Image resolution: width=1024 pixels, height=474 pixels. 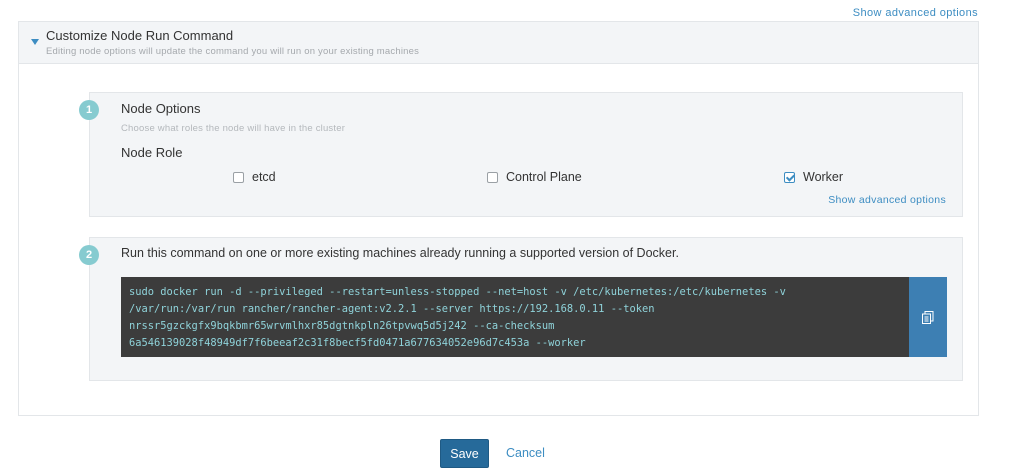 I want to click on copy-command-button, so click(x=928, y=317).